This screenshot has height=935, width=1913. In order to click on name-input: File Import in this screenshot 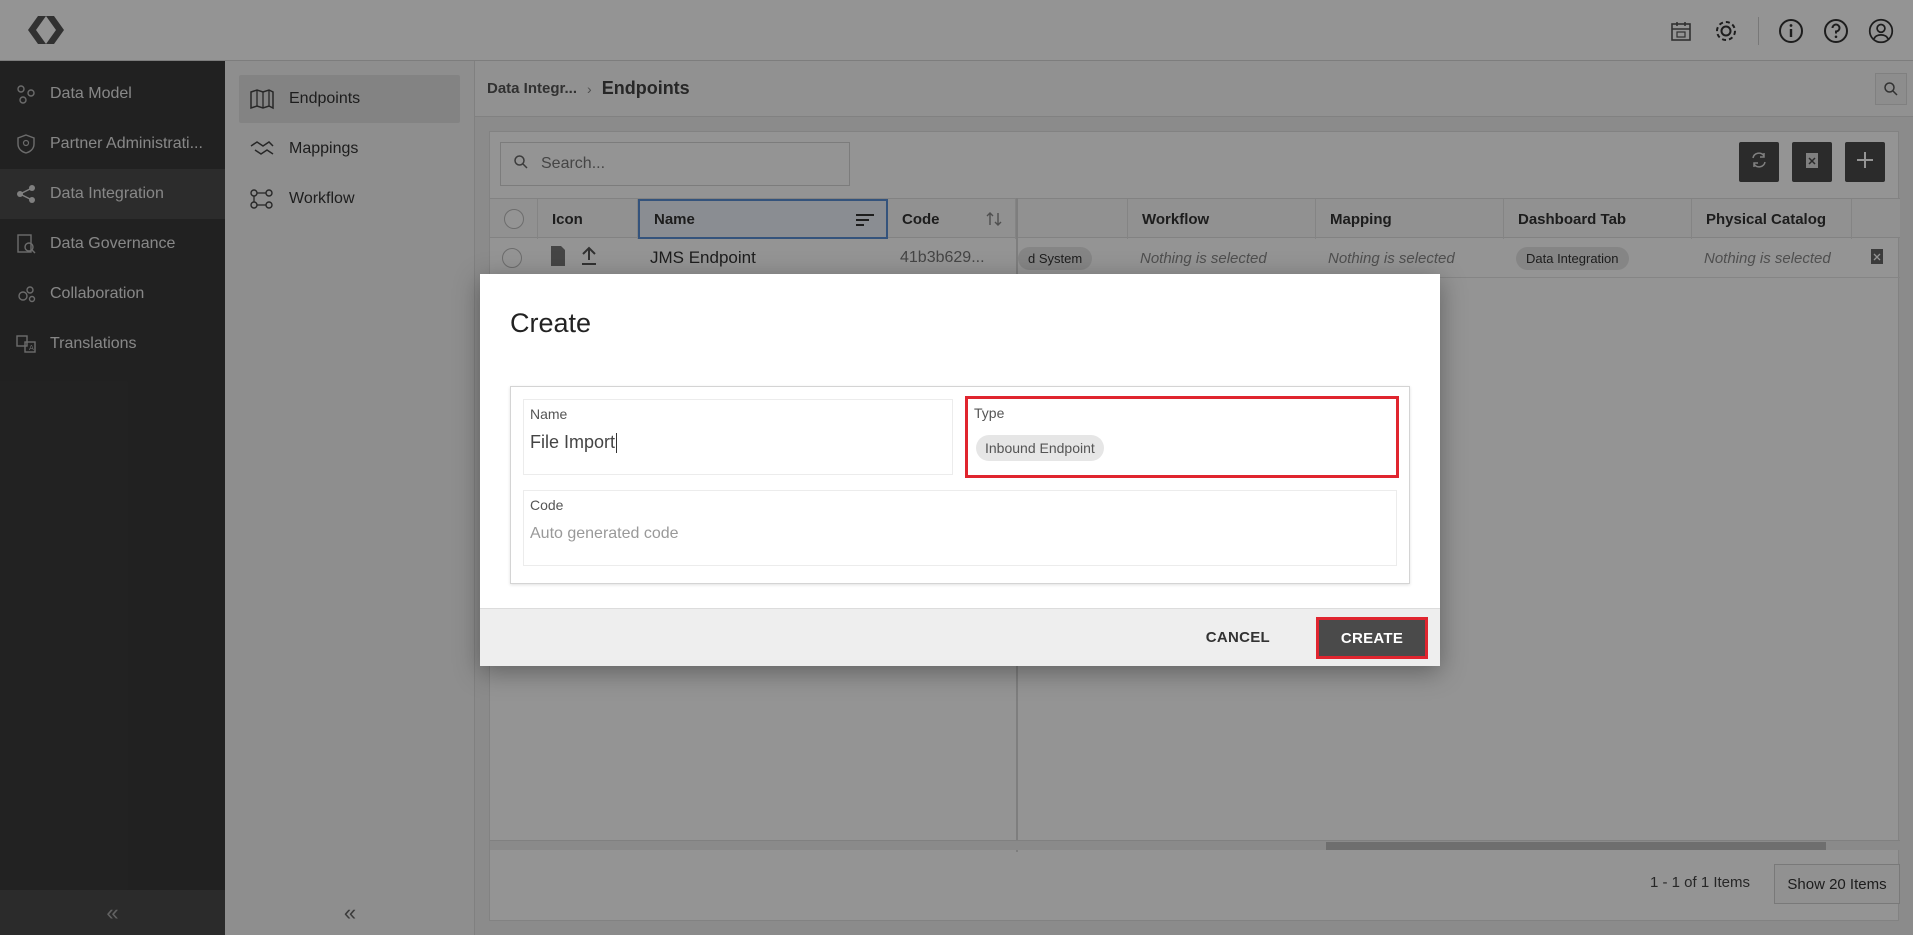, I will do `click(574, 443)`.